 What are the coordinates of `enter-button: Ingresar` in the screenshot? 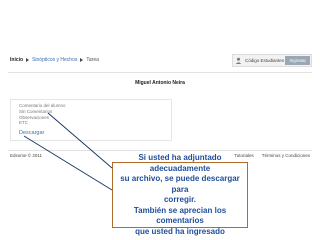 It's located at (297, 60).